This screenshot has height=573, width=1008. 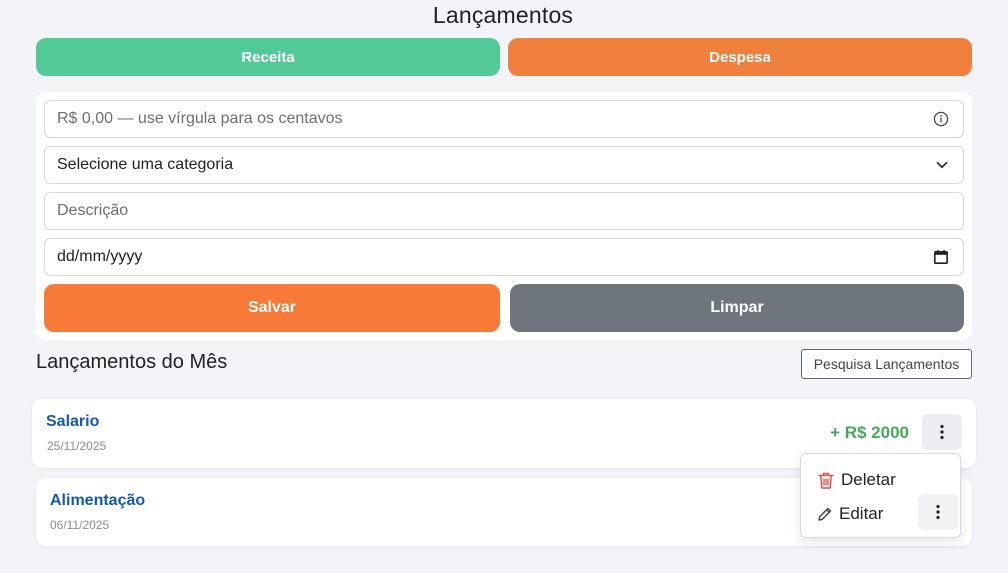 I want to click on despesa-button: Despesa, so click(x=740, y=57).